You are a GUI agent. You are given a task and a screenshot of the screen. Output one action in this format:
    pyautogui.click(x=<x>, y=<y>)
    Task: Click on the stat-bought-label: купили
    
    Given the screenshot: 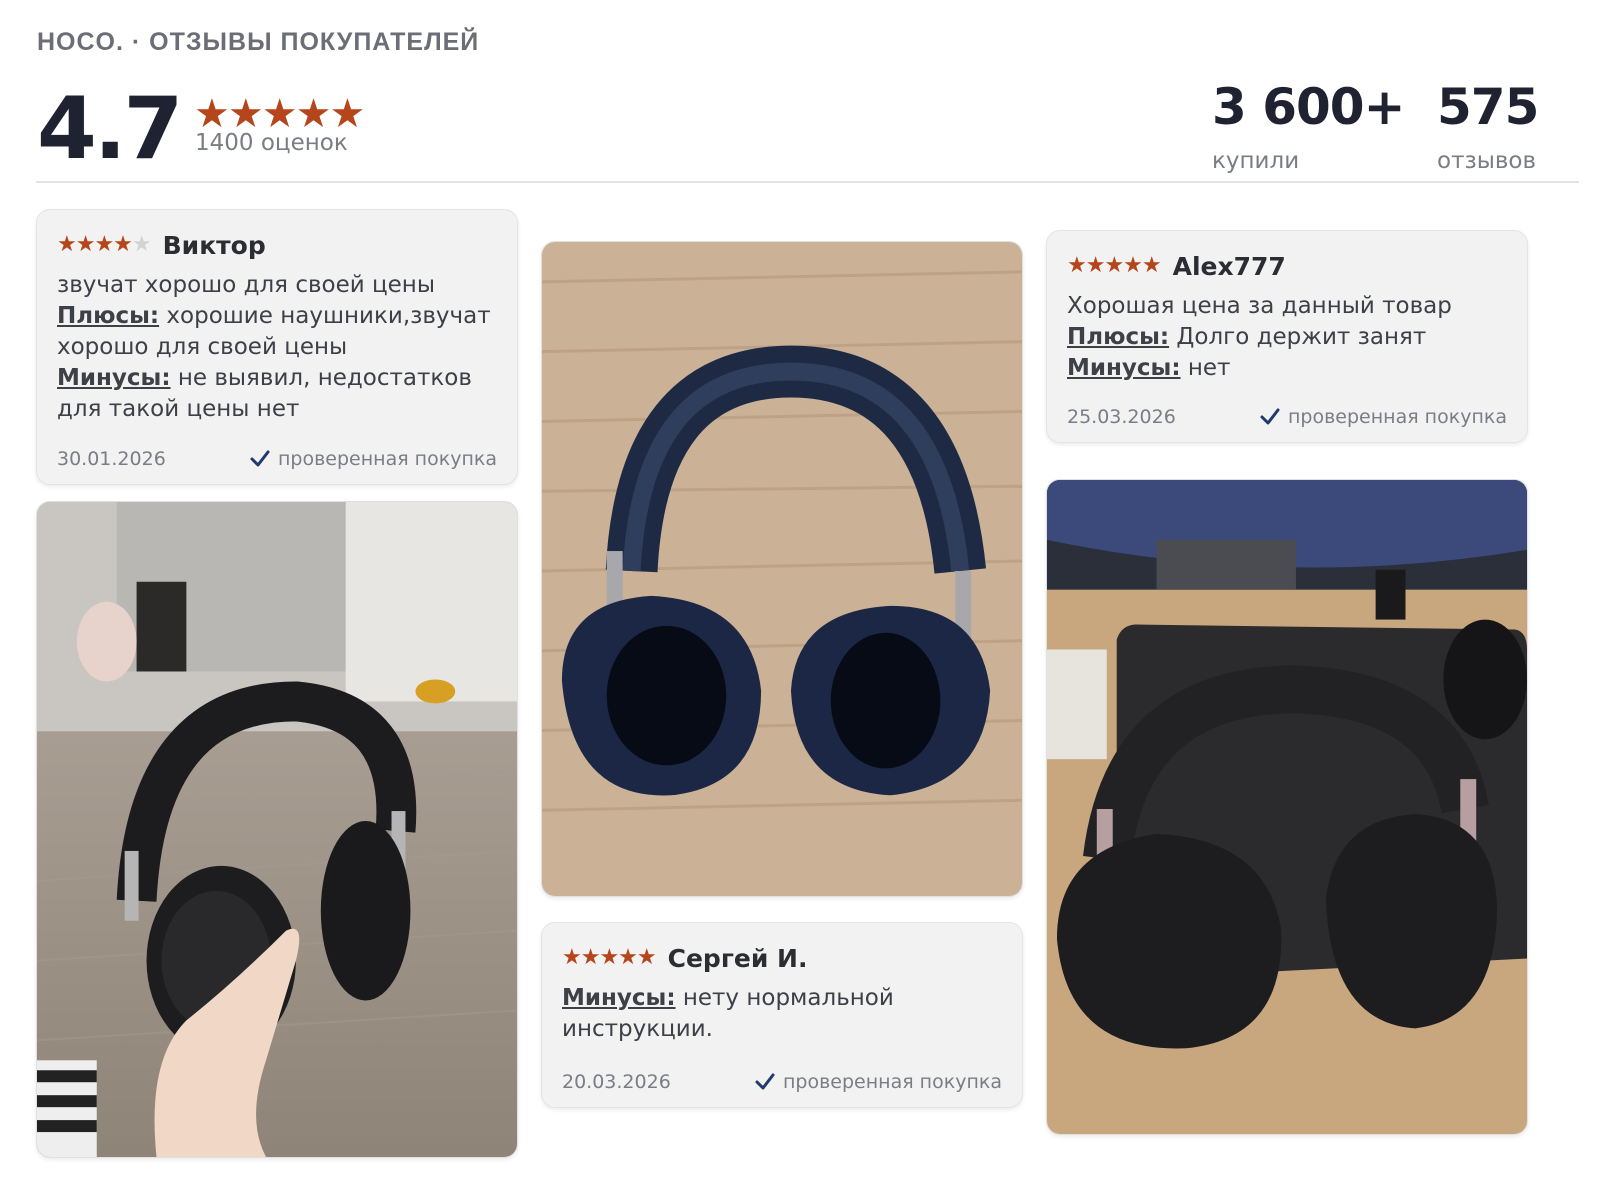 What is the action you would take?
    pyautogui.click(x=1256, y=161)
    